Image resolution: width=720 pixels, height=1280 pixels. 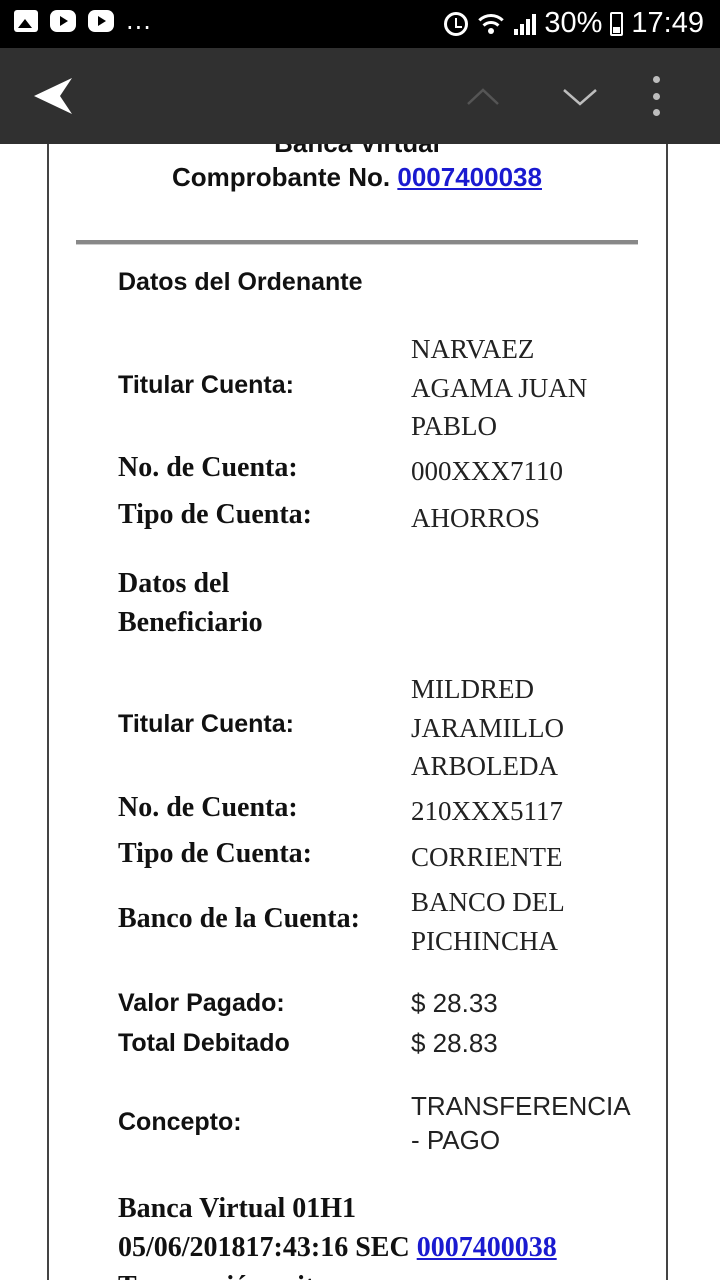 I want to click on concepto-value: TRANSFERENCIA - PAGO, so click(x=521, y=1123).